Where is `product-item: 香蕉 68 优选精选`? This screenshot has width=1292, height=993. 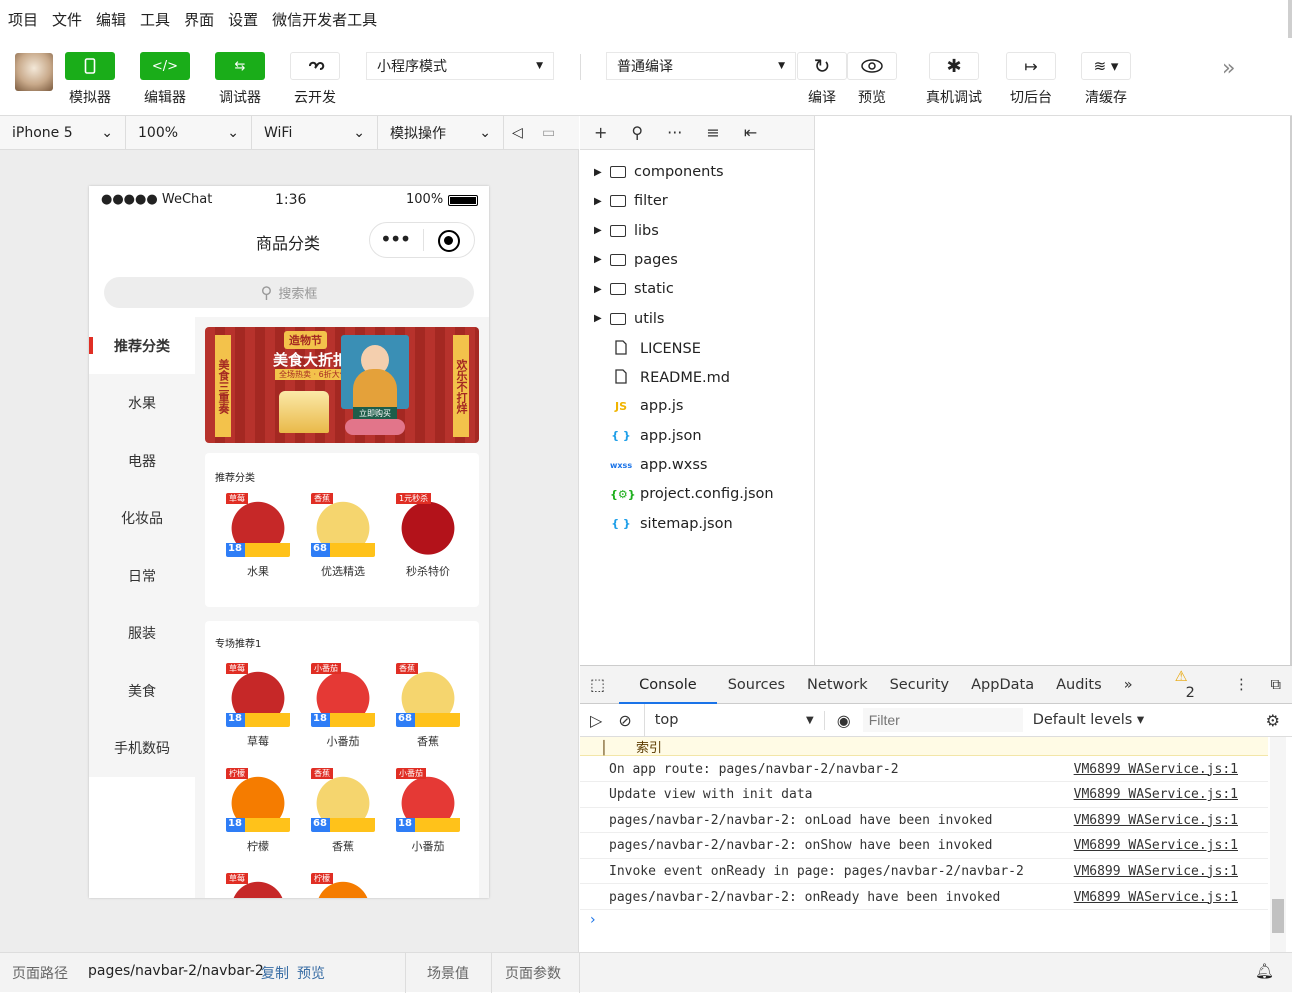 product-item: 香蕉 68 优选精选 is located at coordinates (343, 536).